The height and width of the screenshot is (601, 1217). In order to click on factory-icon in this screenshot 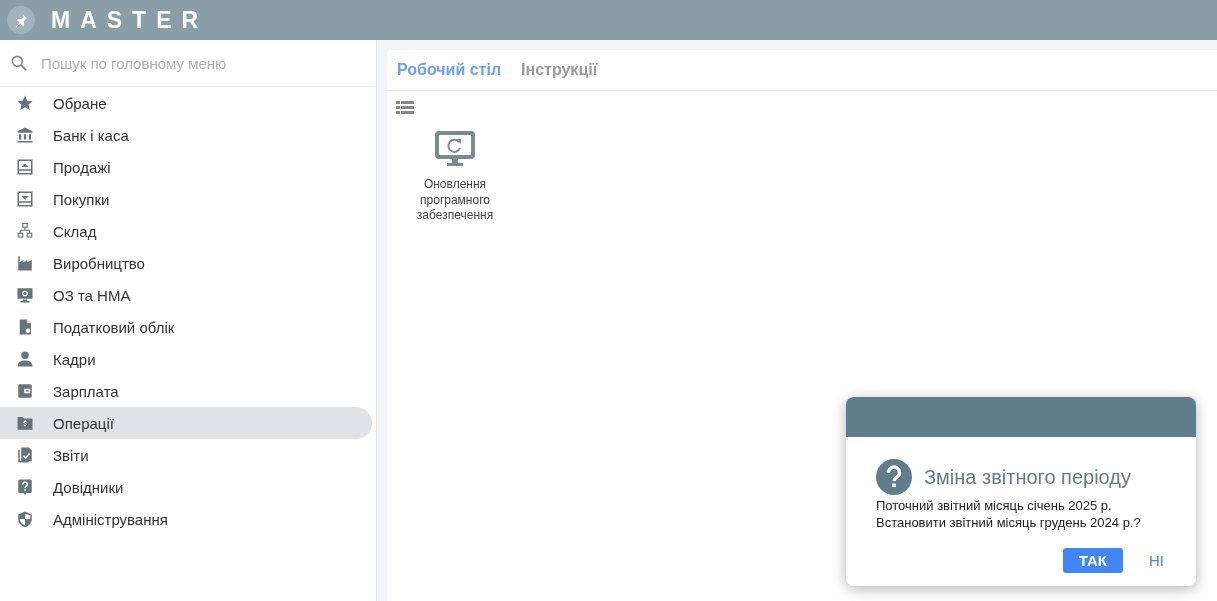, I will do `click(25, 263)`.